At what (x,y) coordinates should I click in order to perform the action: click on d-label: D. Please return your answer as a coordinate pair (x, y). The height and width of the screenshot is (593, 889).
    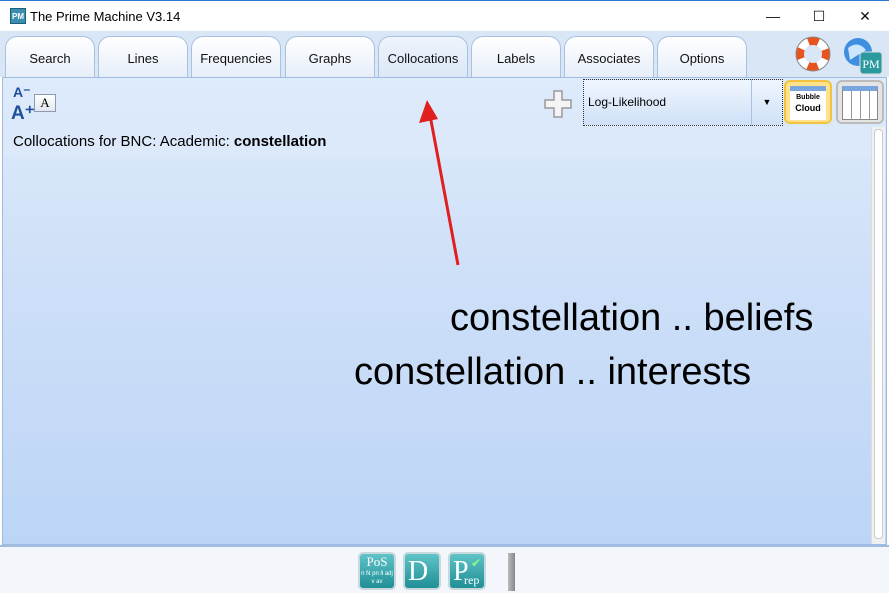
    Looking at the image, I should click on (418, 571).